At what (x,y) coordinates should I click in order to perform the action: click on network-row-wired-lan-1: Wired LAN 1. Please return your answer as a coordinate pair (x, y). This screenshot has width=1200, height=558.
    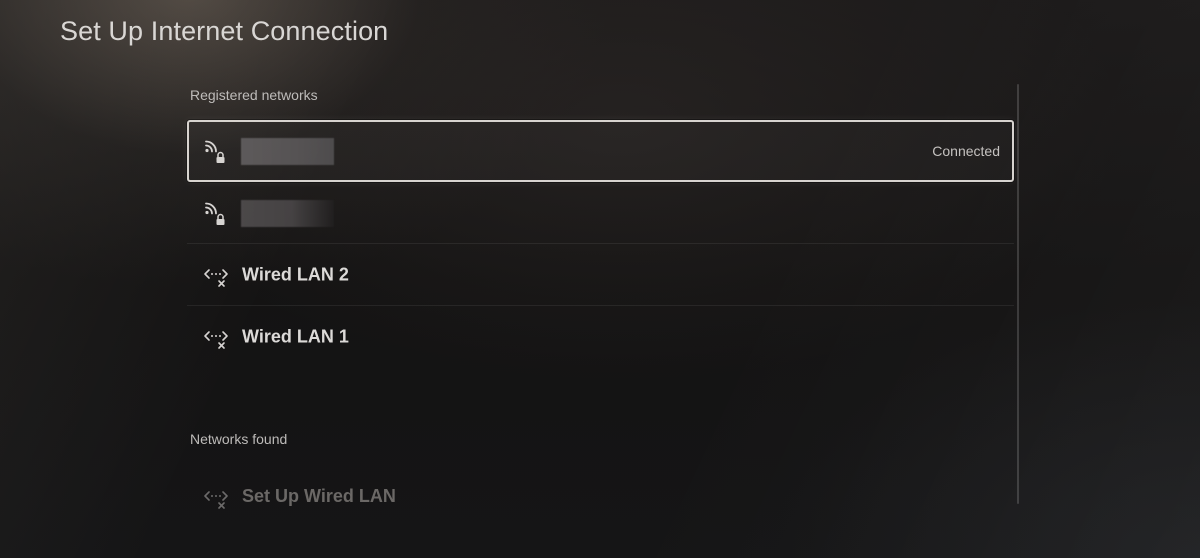
    Looking at the image, I should click on (600, 337).